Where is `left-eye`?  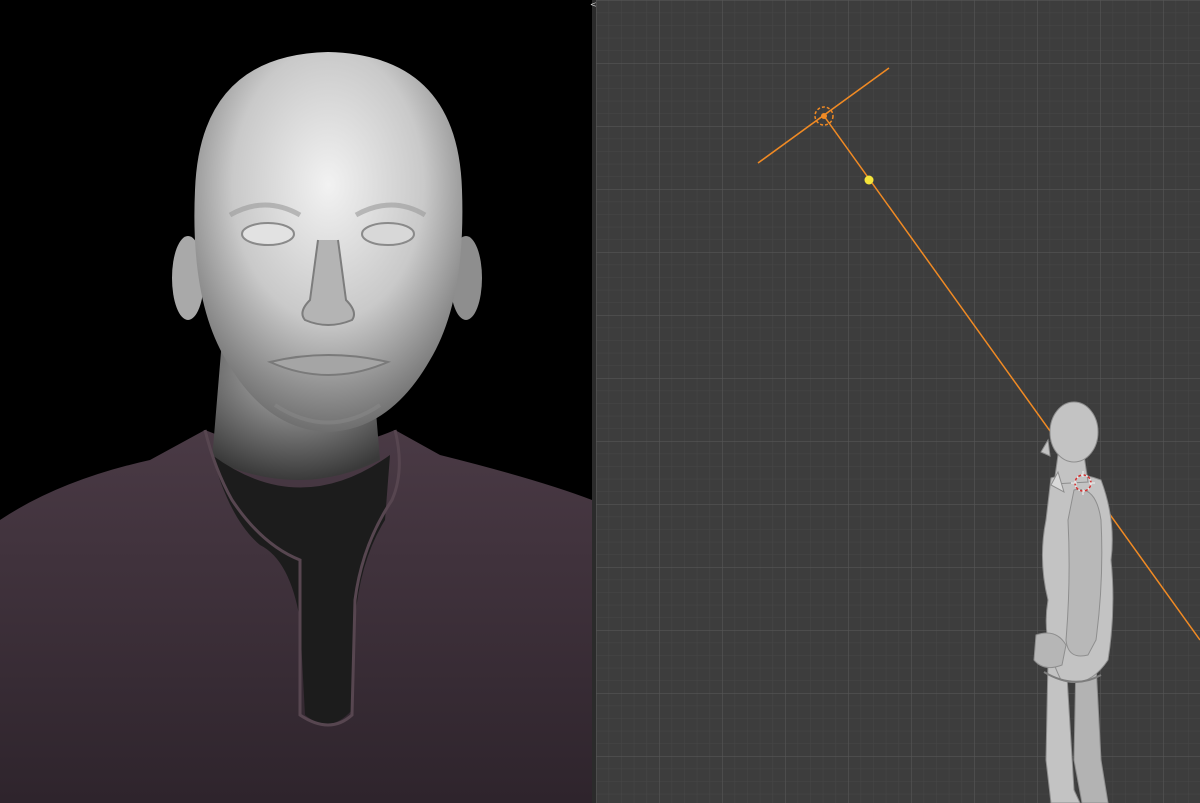 left-eye is located at coordinates (268, 234).